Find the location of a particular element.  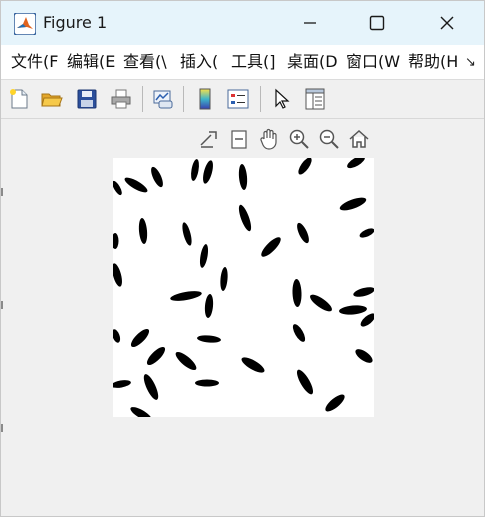

brush-icon is located at coordinates (239, 139).